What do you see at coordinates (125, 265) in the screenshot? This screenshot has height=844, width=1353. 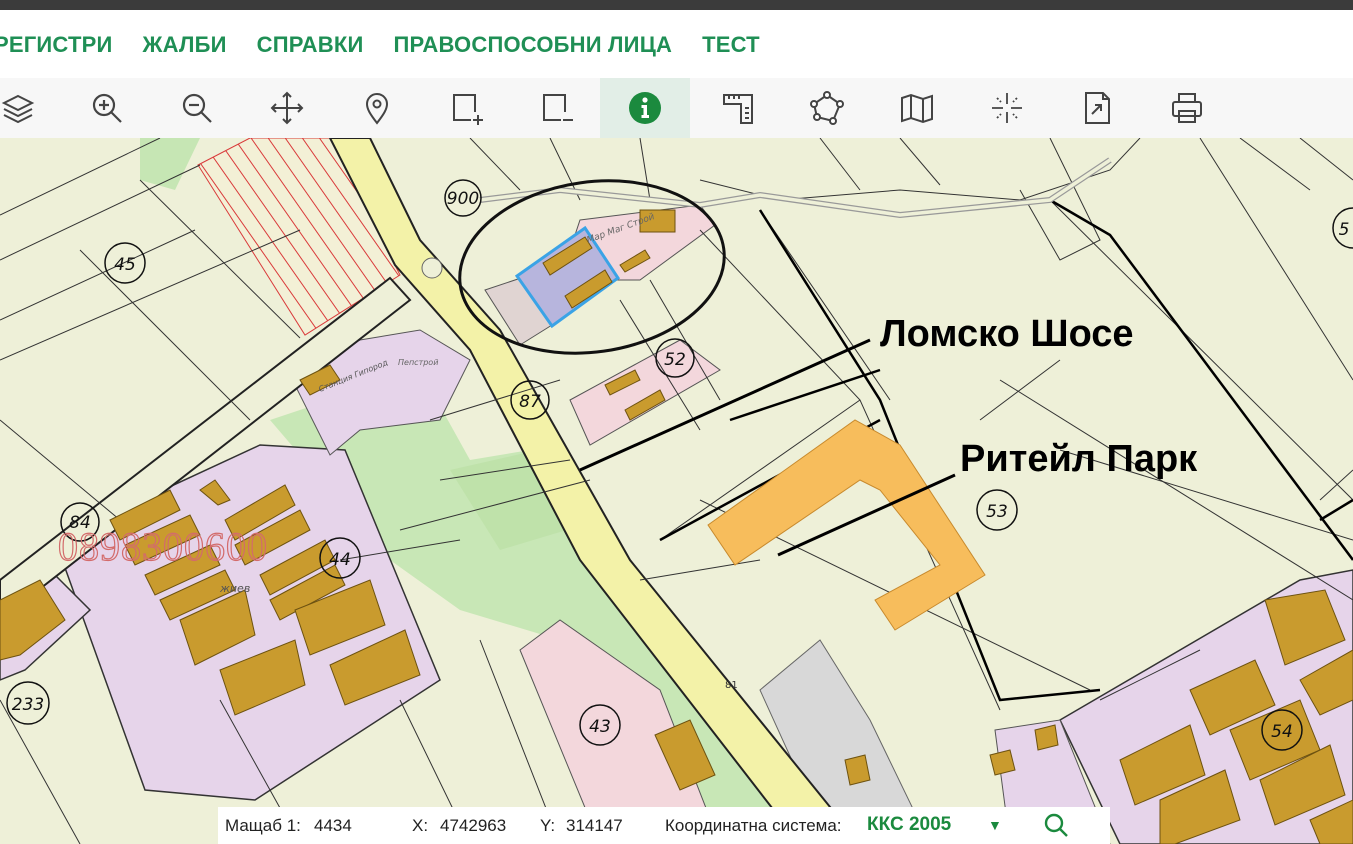 I see `parcel-label: 45` at bounding box center [125, 265].